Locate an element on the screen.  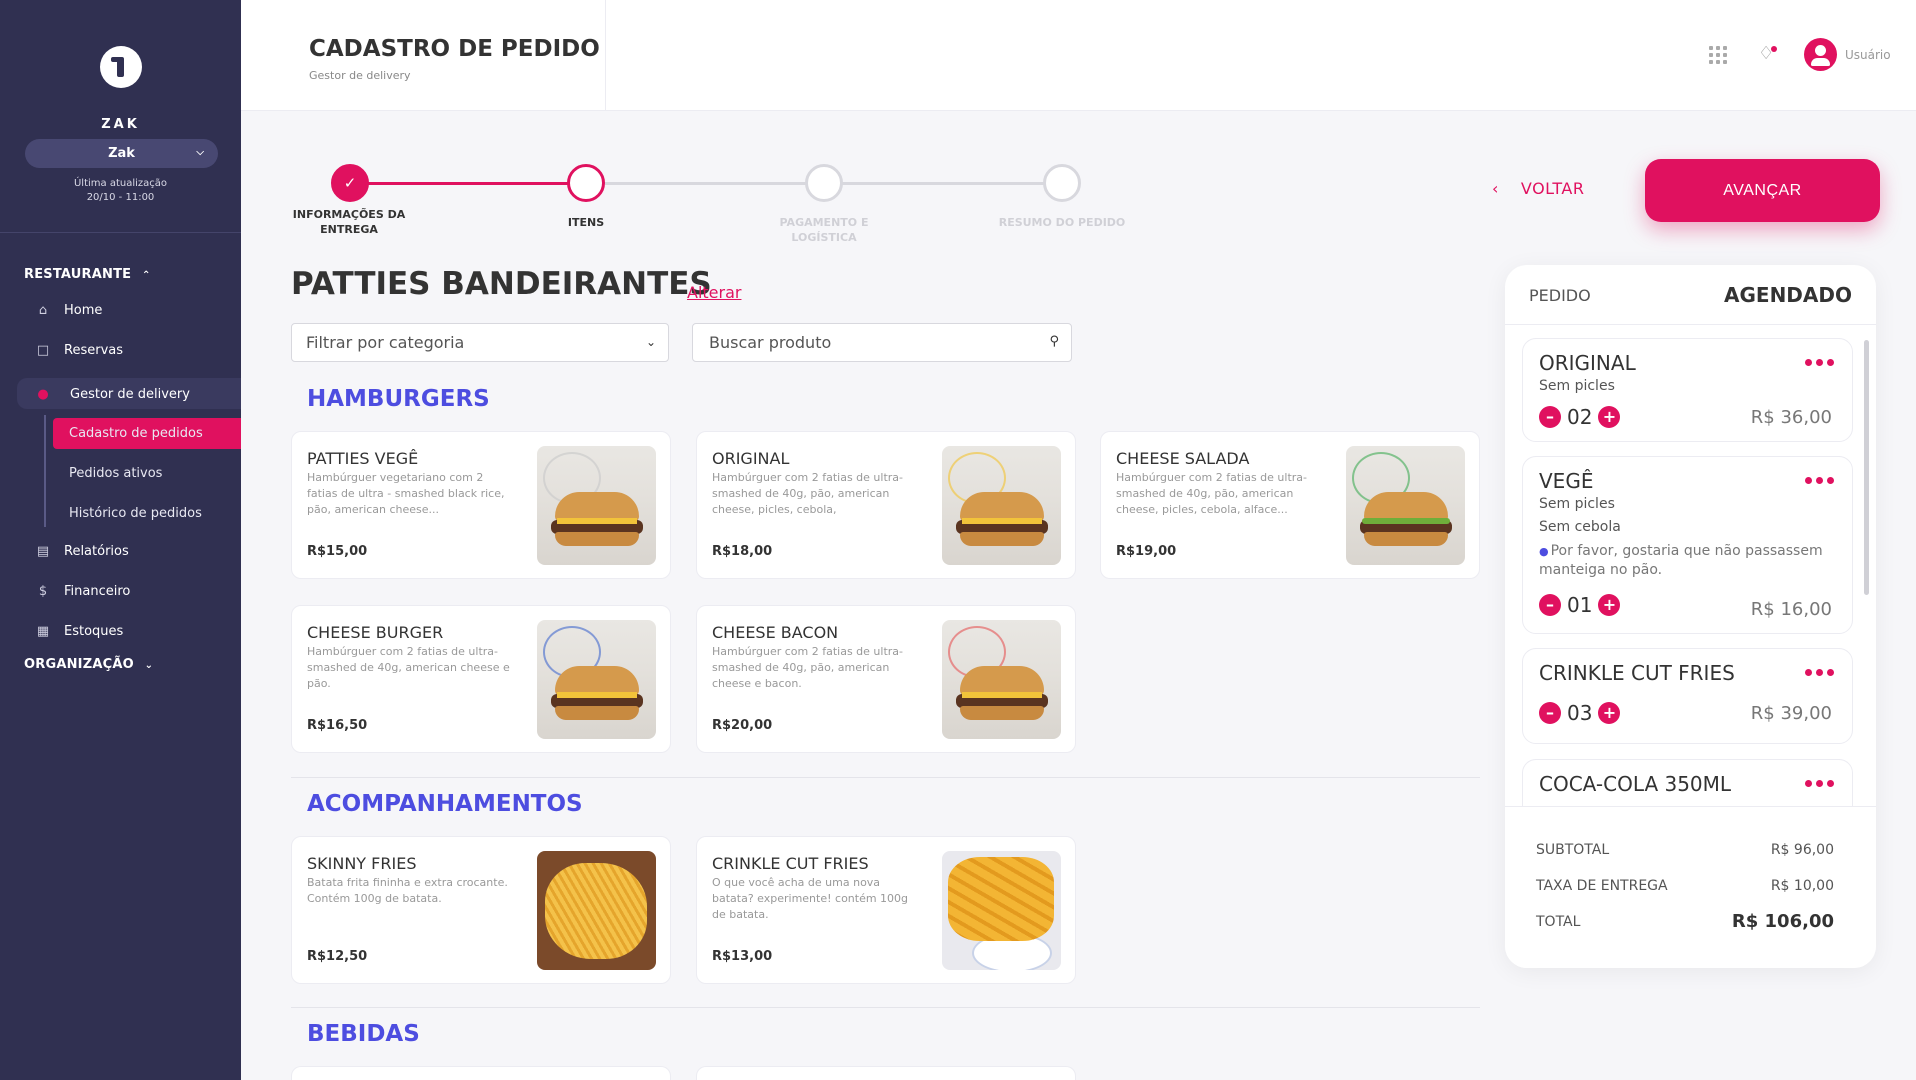
step-2-circle is located at coordinates (586, 183).